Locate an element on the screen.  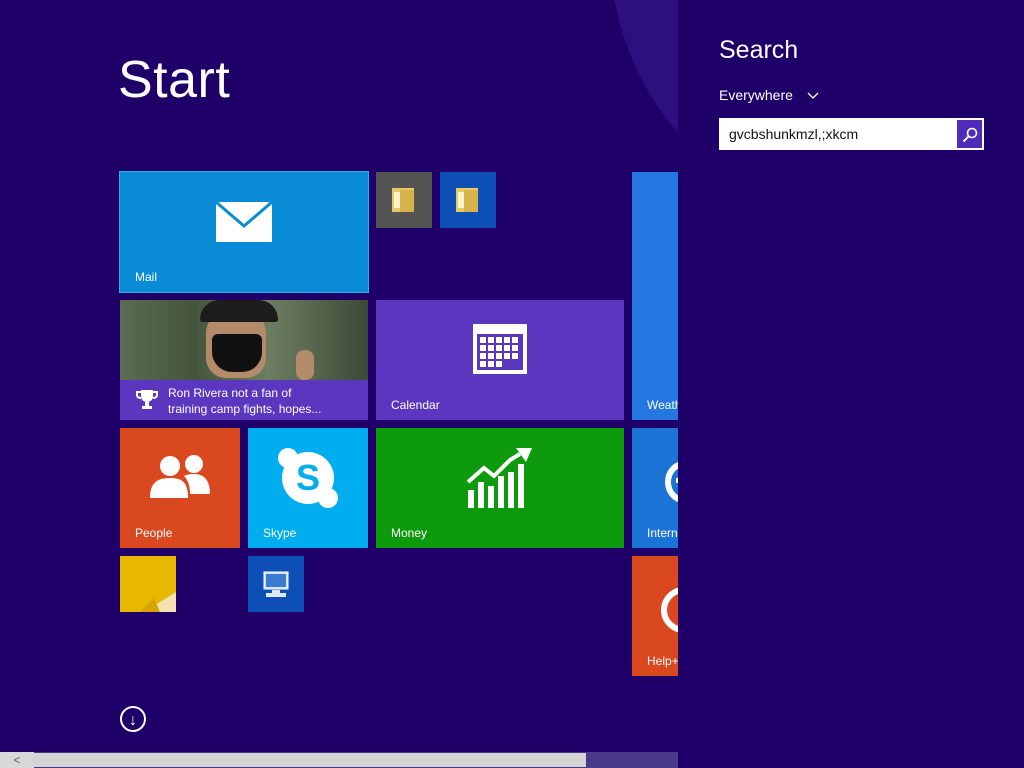
news-headline-line1: Ron Rivera not a fan of is located at coordinates (230, 393).